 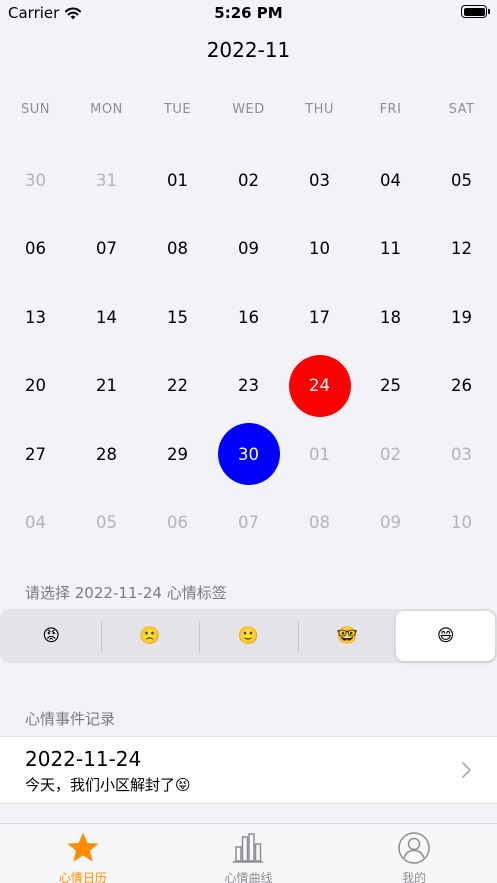 What do you see at coordinates (319, 386) in the screenshot?
I see `calendar-day-cell: 24` at bounding box center [319, 386].